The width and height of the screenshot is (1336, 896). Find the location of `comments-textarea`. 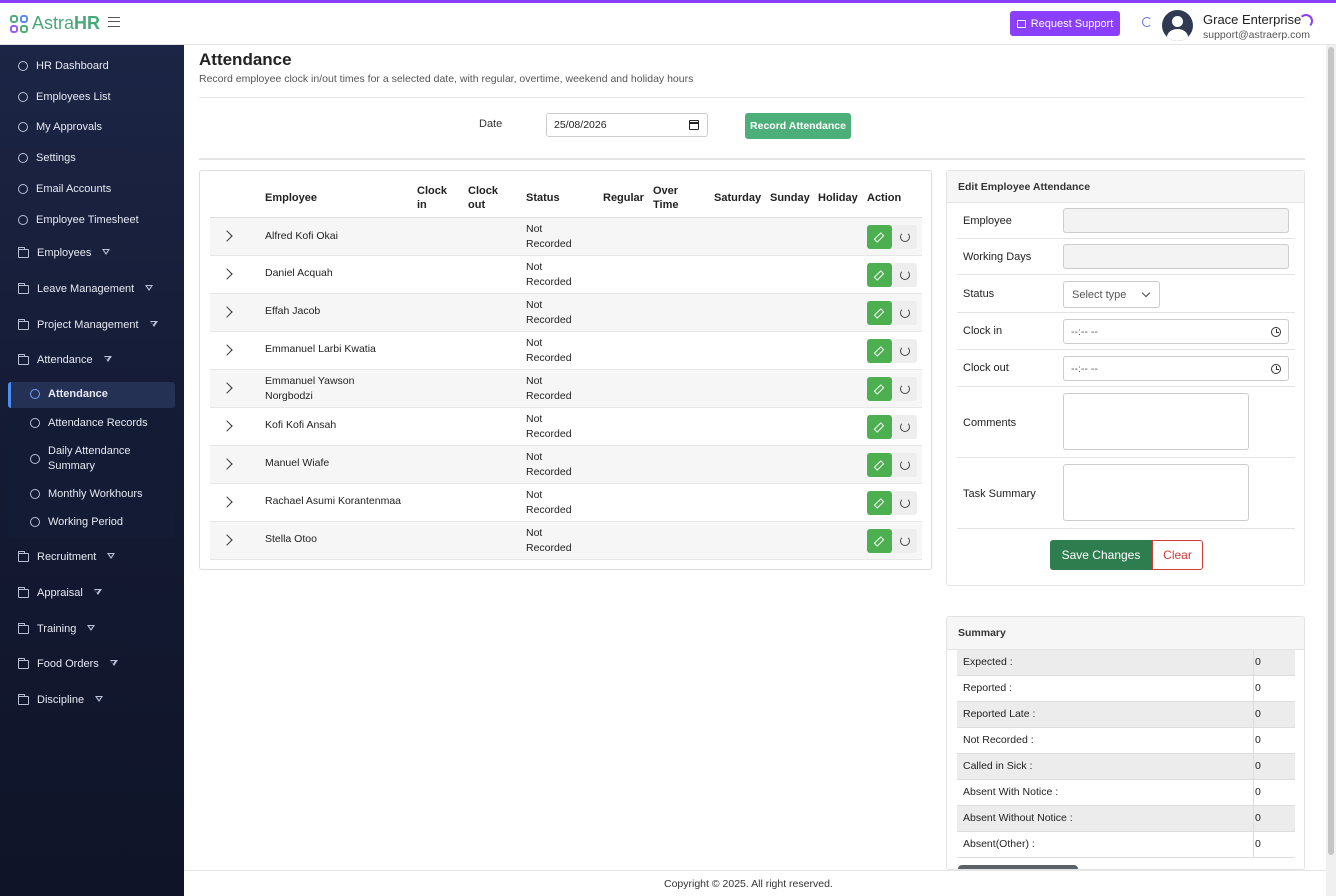

comments-textarea is located at coordinates (1156, 421).